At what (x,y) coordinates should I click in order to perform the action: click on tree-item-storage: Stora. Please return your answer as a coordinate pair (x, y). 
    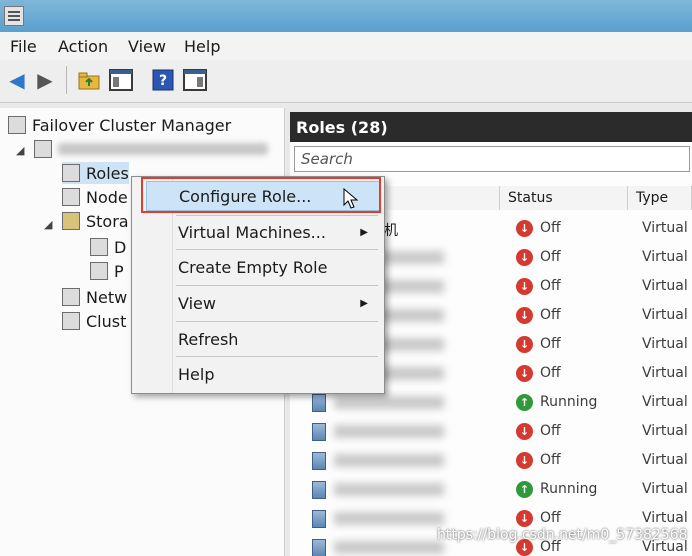
    Looking at the image, I should click on (95, 221).